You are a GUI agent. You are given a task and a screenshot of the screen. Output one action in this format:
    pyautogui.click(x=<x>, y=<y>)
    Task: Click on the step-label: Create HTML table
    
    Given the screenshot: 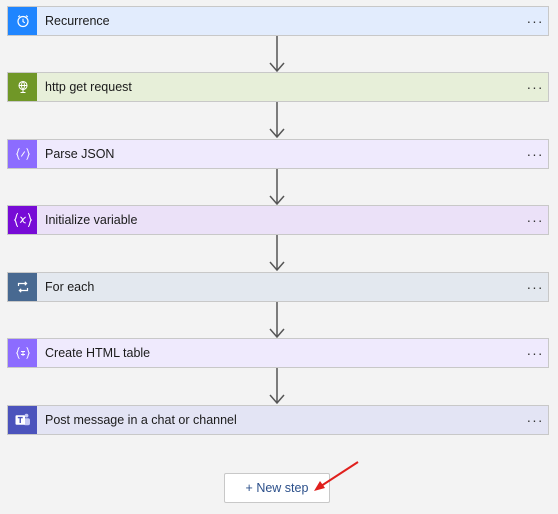 What is the action you would take?
    pyautogui.click(x=98, y=353)
    